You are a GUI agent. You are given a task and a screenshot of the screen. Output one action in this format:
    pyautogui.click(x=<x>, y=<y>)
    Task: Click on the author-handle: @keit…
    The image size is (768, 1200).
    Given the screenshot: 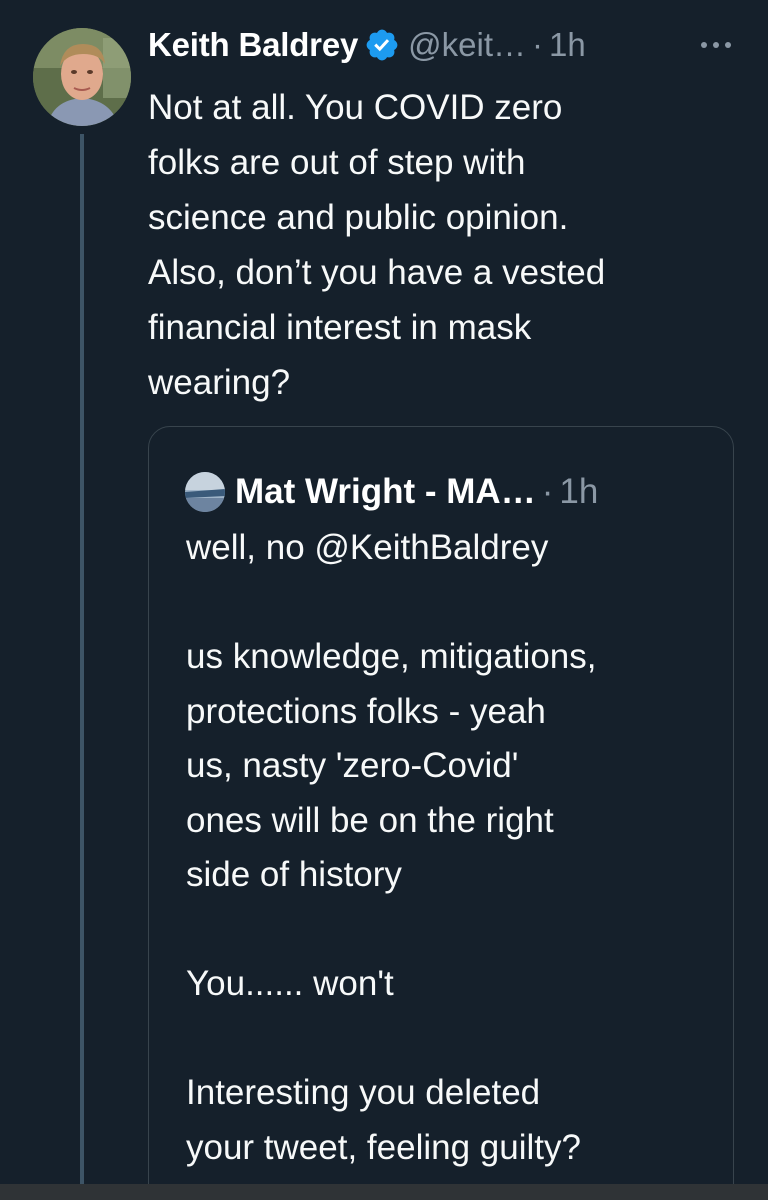 What is the action you would take?
    pyautogui.click(x=467, y=45)
    